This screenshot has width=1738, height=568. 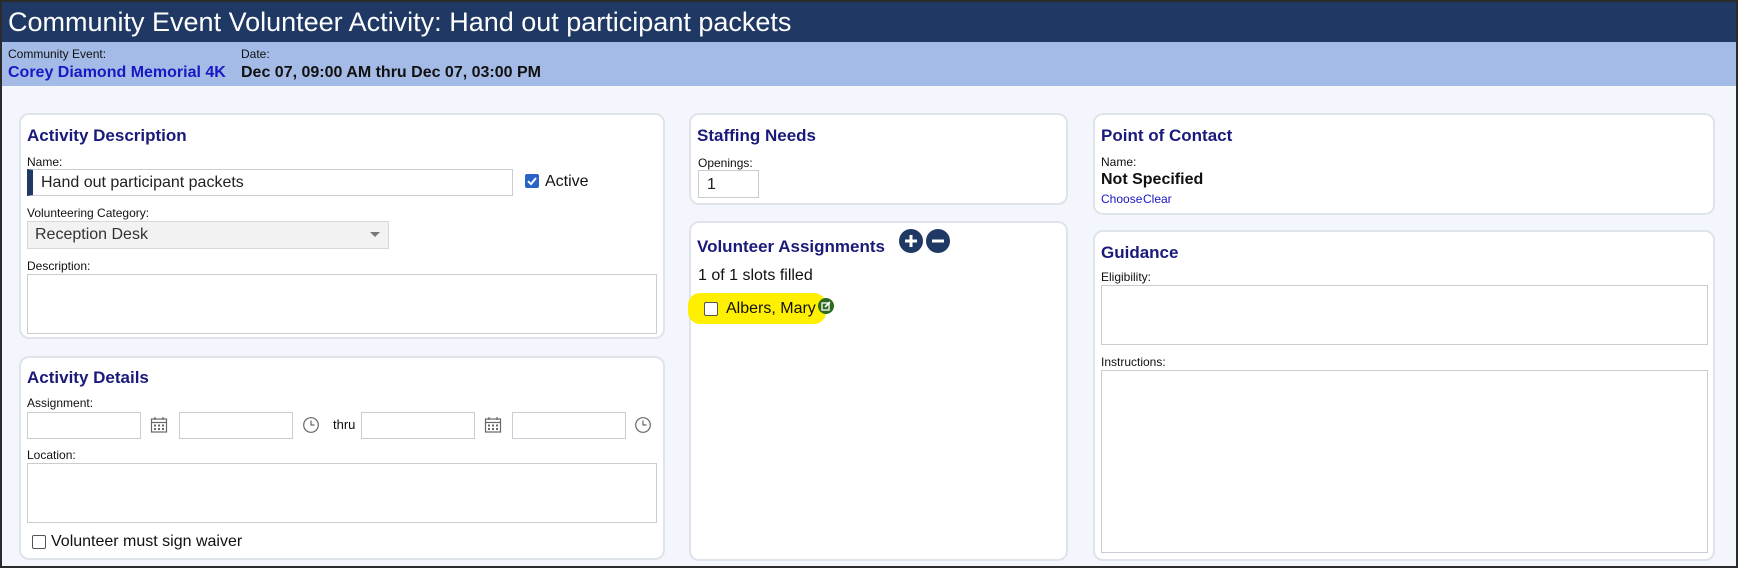 What do you see at coordinates (88, 377) in the screenshot?
I see `activity-details-title: Activity Details` at bounding box center [88, 377].